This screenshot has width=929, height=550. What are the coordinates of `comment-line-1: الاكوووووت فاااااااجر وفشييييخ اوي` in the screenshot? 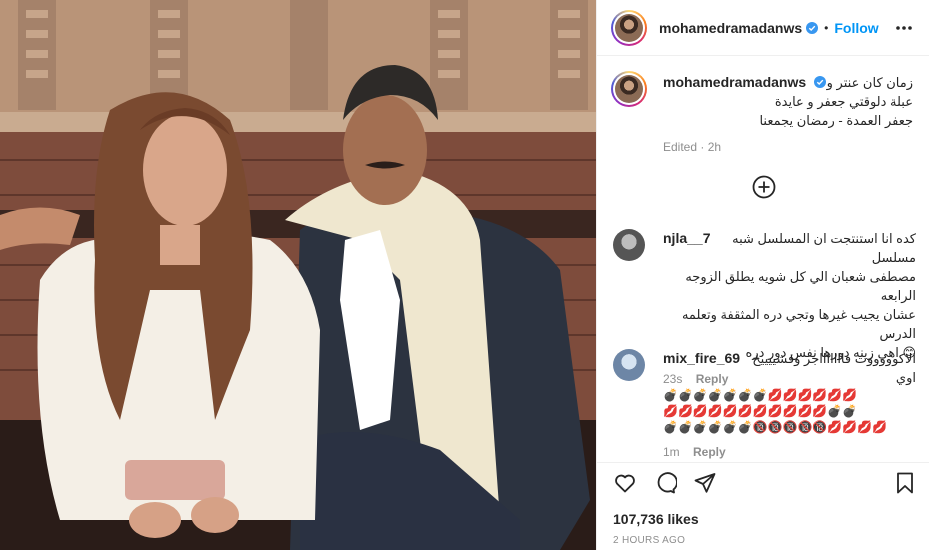 It's located at (834, 368).